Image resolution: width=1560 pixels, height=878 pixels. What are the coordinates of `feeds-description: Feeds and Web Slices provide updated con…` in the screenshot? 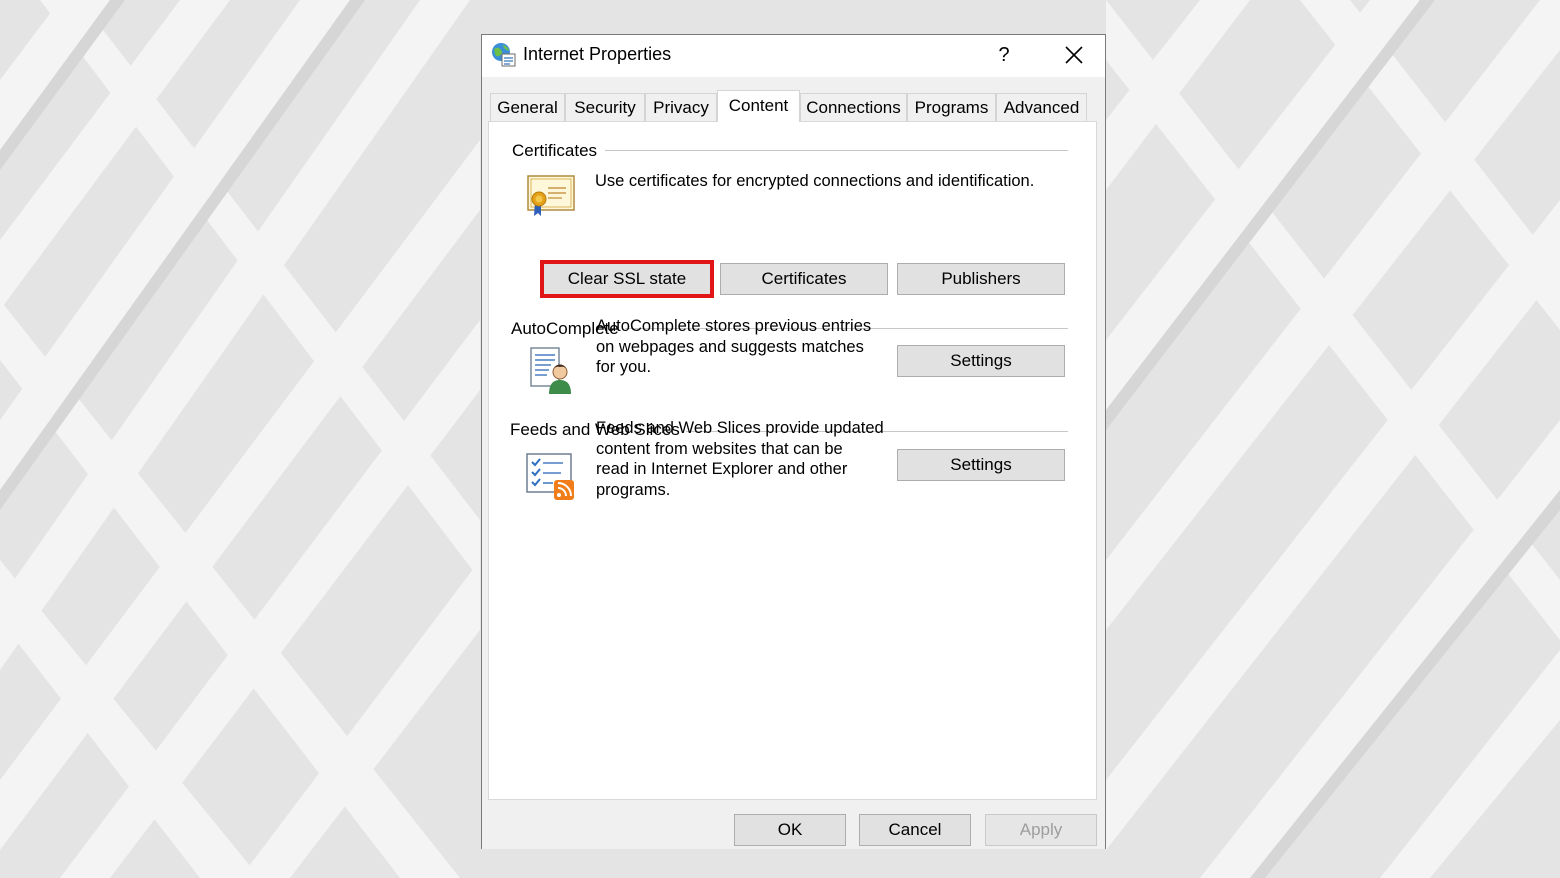 It's located at (740, 459).